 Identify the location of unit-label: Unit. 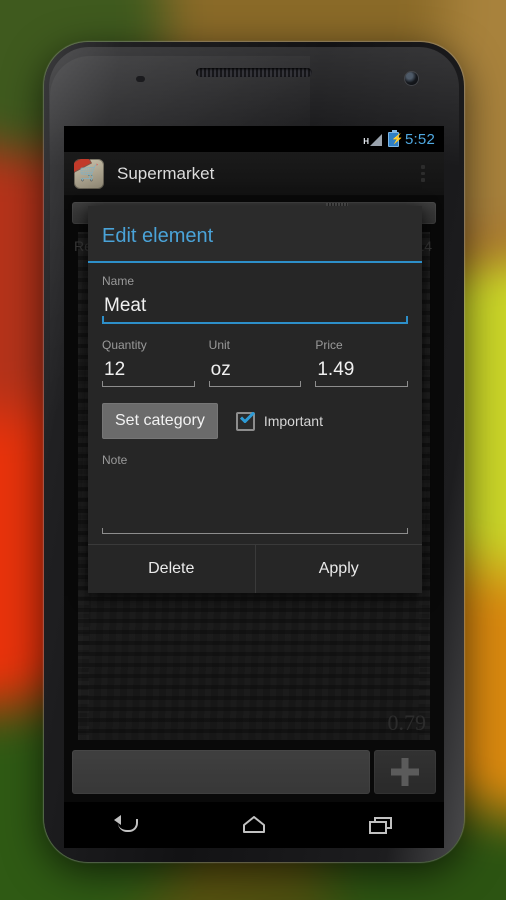
(219, 345).